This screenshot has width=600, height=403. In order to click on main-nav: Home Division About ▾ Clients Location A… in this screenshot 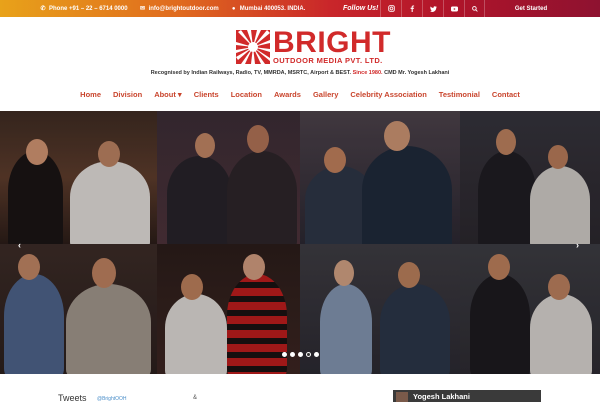, I will do `click(300, 94)`.